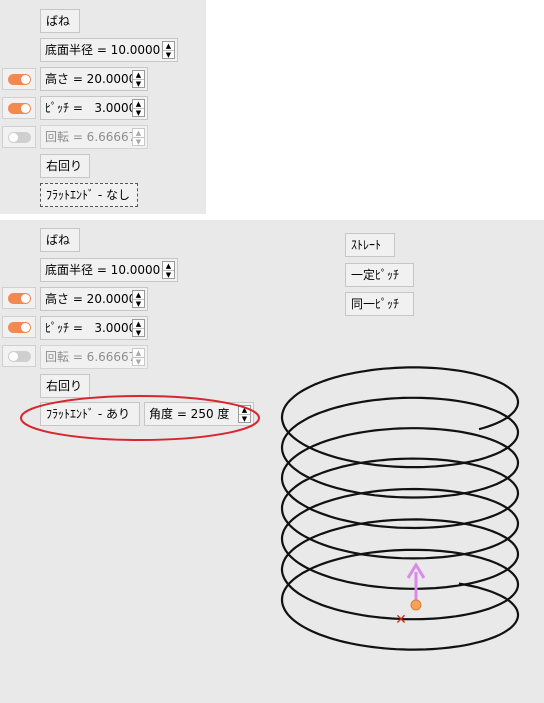  What do you see at coordinates (140, 418) in the screenshot?
I see `highlight-ellipse` at bounding box center [140, 418].